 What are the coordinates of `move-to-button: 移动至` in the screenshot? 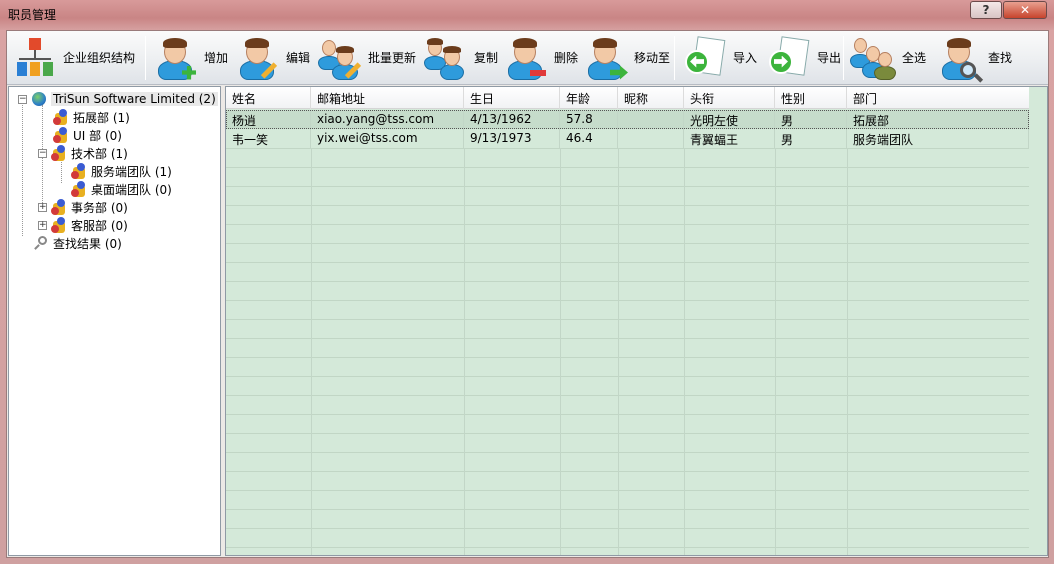 It's located at (625, 58).